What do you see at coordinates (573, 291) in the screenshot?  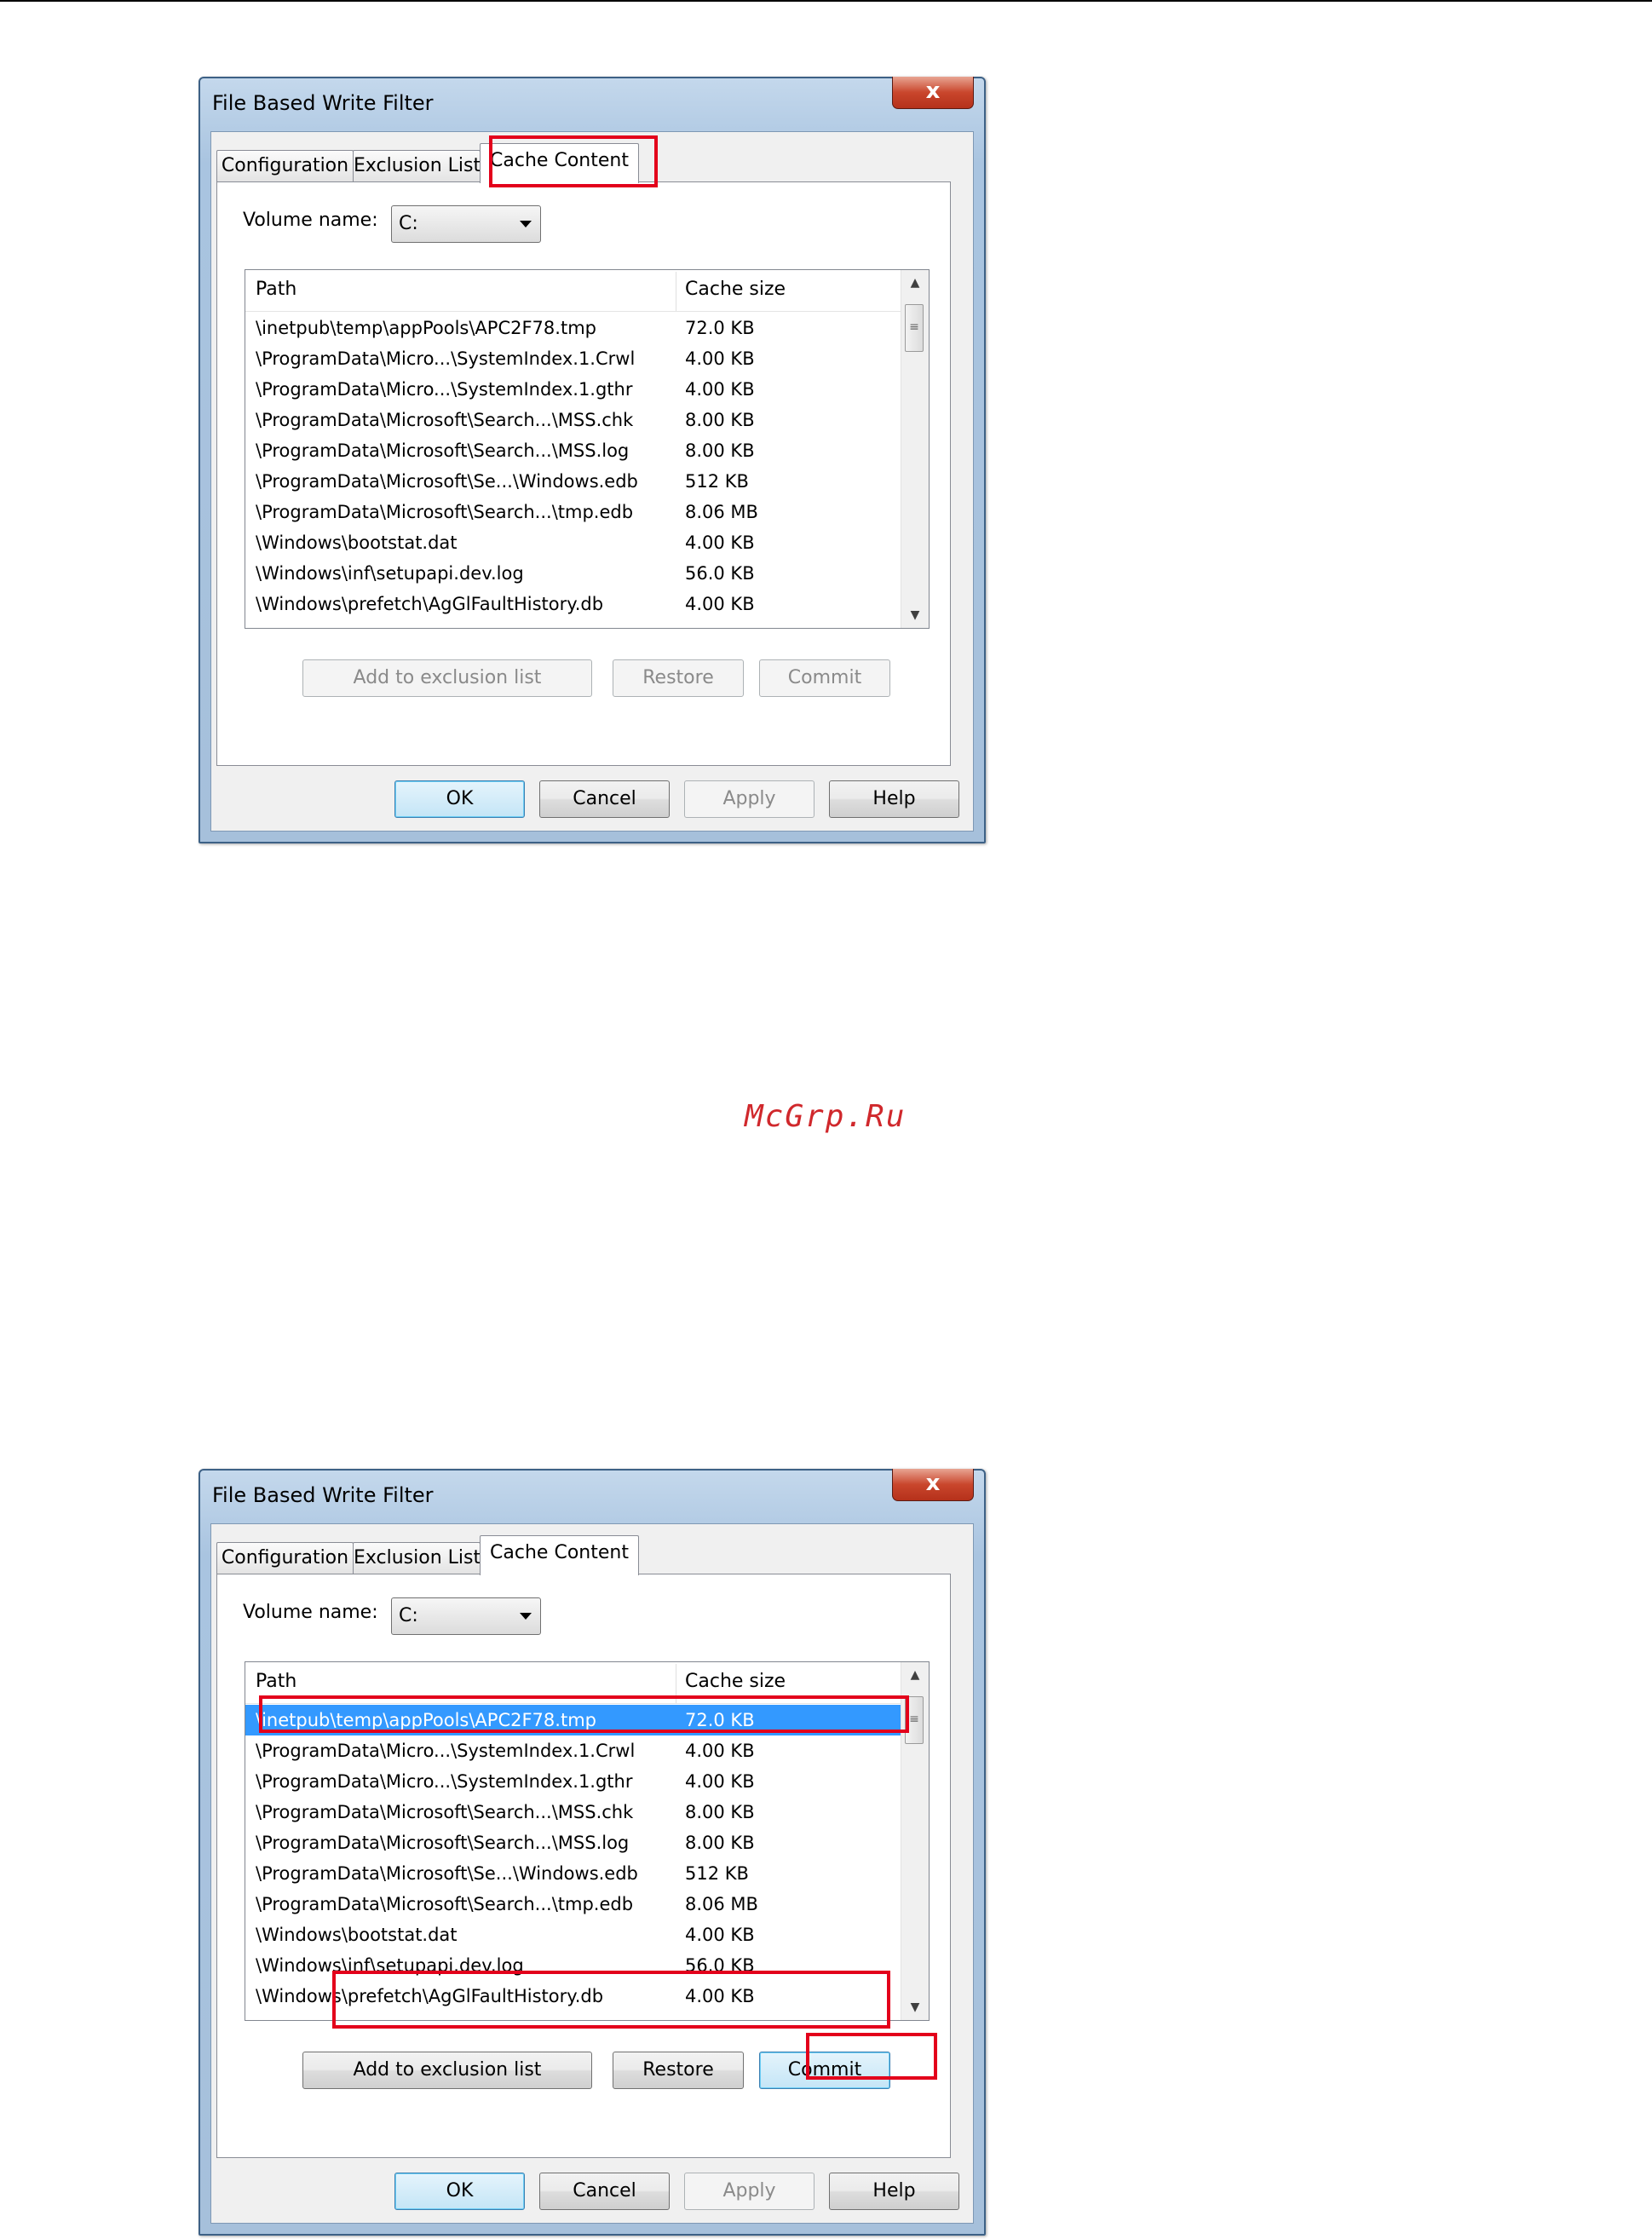 I see `list-header: Path Cache size` at bounding box center [573, 291].